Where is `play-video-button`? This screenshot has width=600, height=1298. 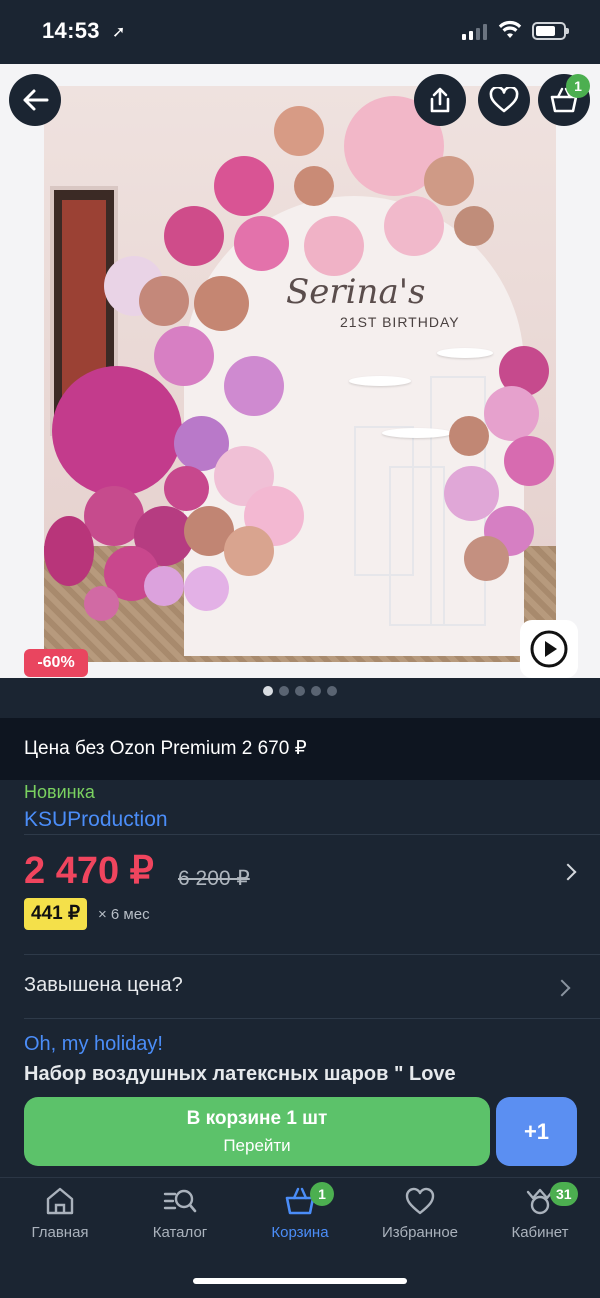
play-video-button is located at coordinates (549, 649).